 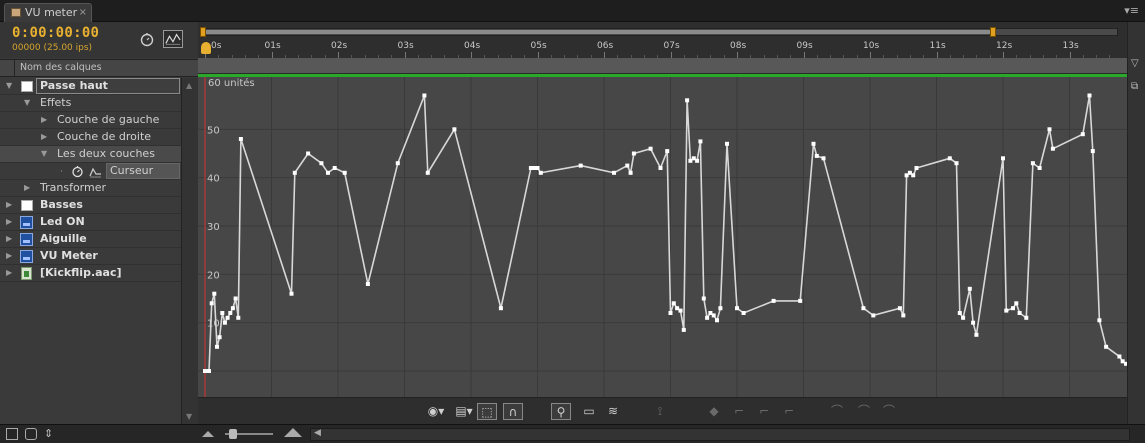 What do you see at coordinates (317, 433) in the screenshot?
I see `scroll-left-icon: ◀` at bounding box center [317, 433].